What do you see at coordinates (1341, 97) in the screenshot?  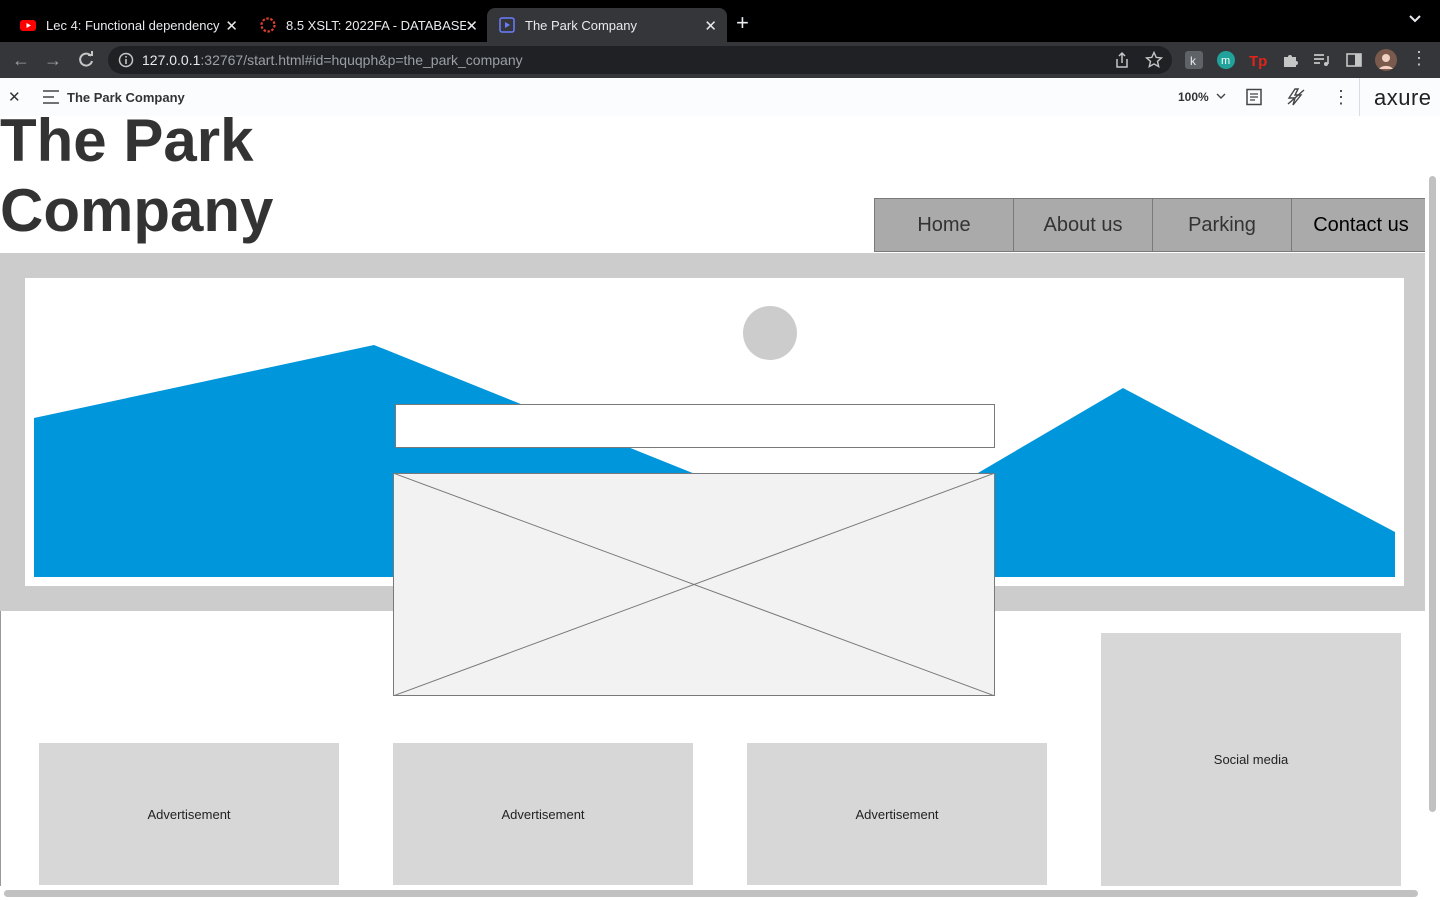 I see `axure-more-icon: ⋮` at bounding box center [1341, 97].